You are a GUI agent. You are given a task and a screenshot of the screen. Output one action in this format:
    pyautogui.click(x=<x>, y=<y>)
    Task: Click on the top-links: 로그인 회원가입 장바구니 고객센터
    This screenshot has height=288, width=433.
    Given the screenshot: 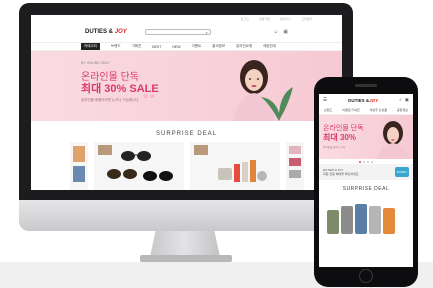 What is the action you would take?
    pyautogui.click(x=186, y=18)
    